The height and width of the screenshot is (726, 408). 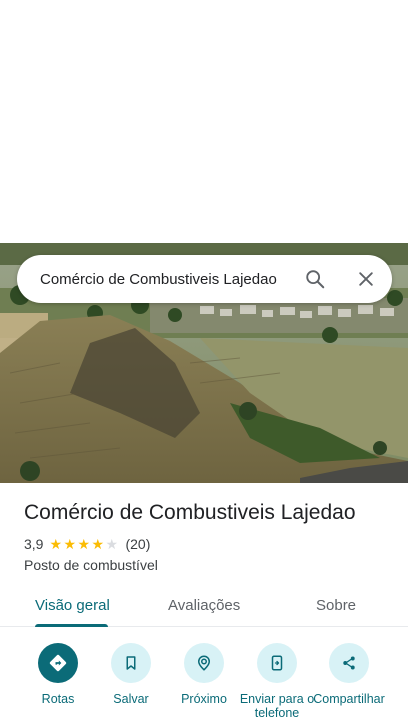 What do you see at coordinates (72, 605) in the screenshot?
I see `tab-overview: Visão geral` at bounding box center [72, 605].